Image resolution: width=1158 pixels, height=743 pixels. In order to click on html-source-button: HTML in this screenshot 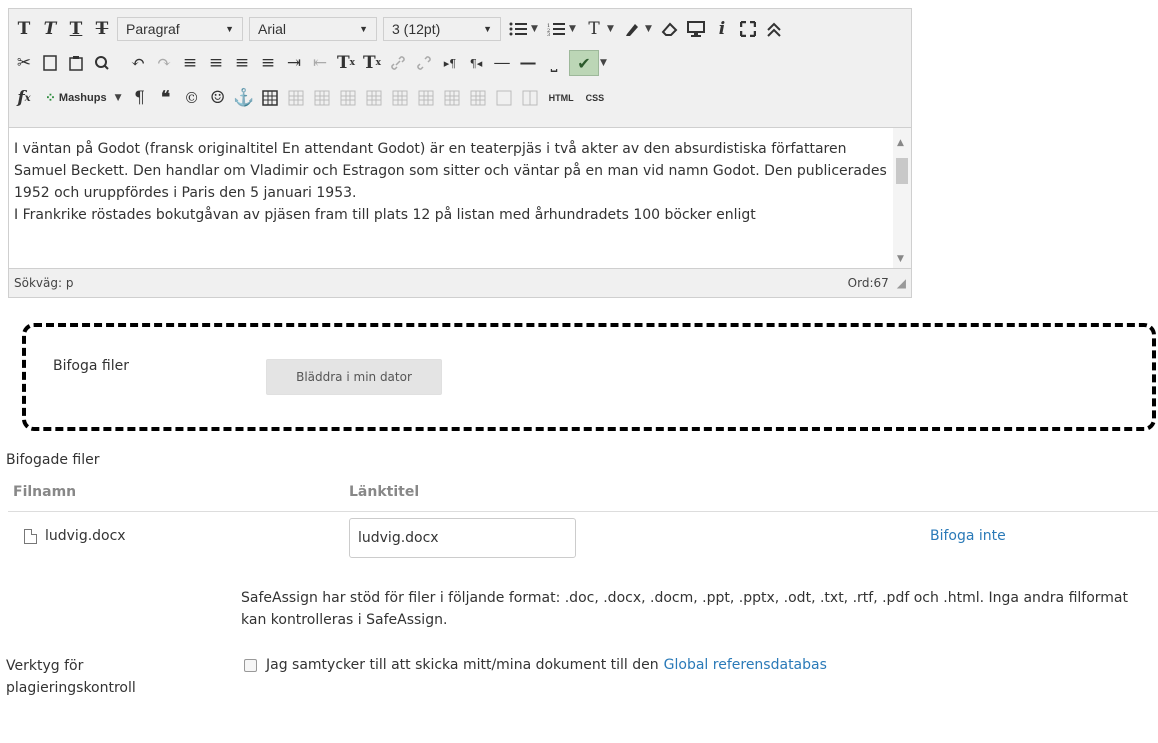, I will do `click(561, 98)`.